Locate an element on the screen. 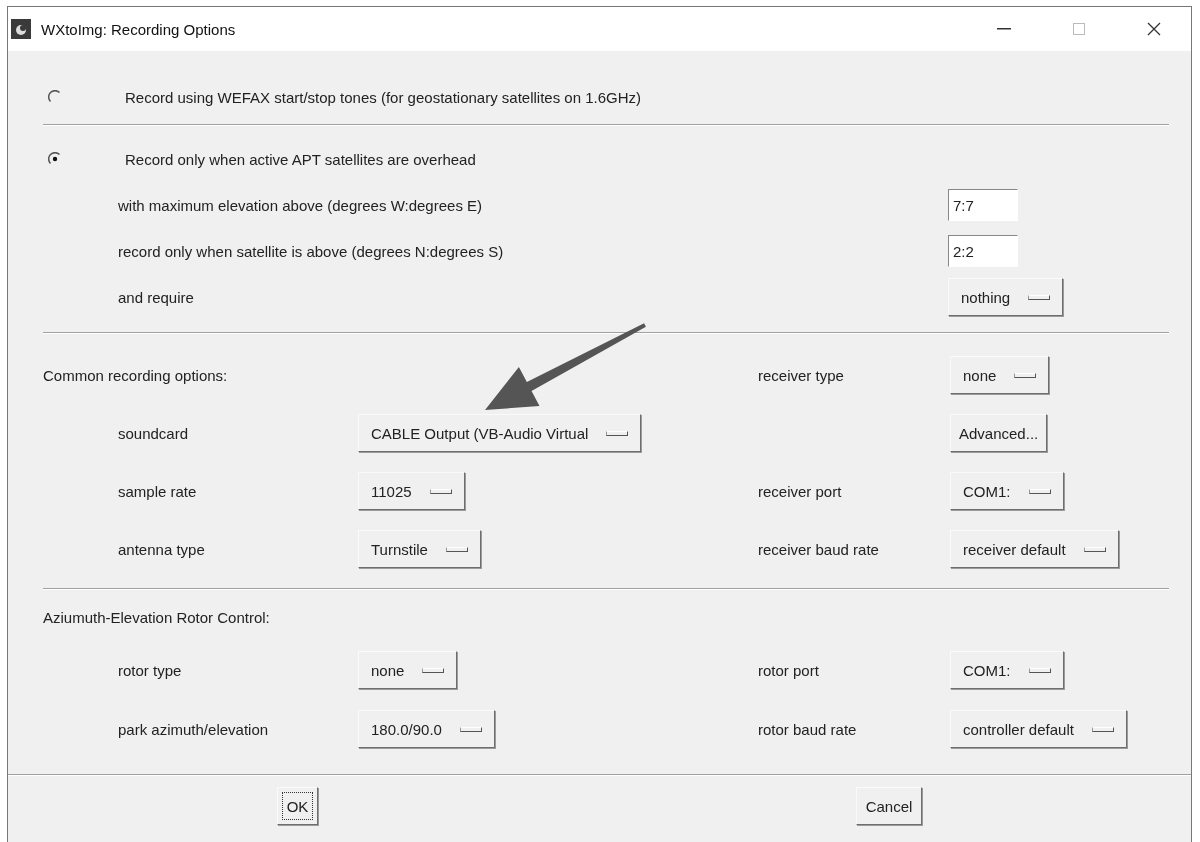 This screenshot has width=1200, height=842. input-field: 7:7 is located at coordinates (983, 205).